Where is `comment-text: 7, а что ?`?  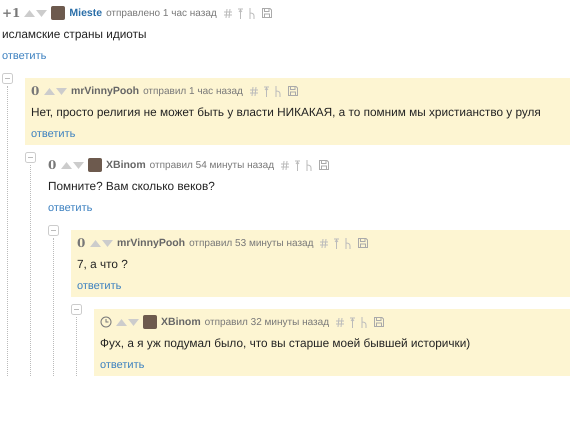
comment-text: 7, а что ? is located at coordinates (103, 264).